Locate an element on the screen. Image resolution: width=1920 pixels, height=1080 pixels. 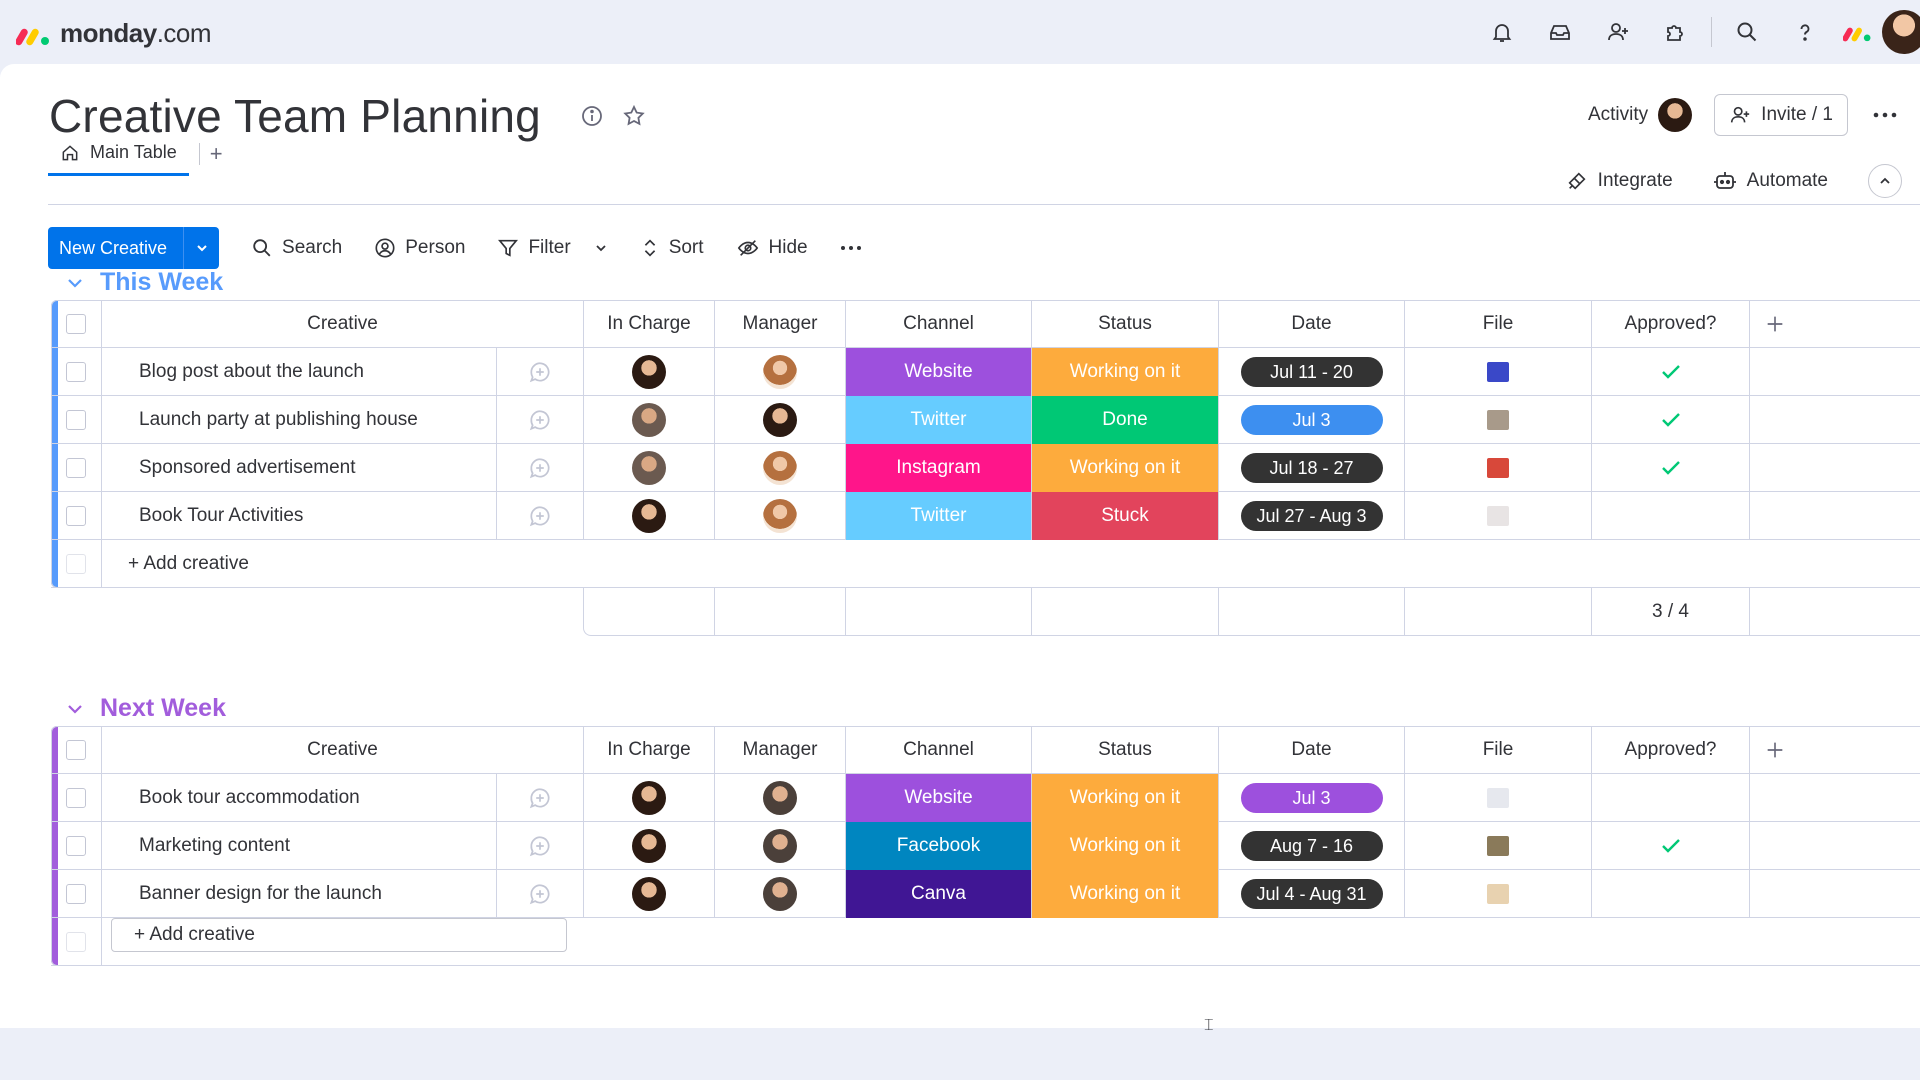
date-cell: Jul 4 - Aug 31 is located at coordinates (1312, 894).